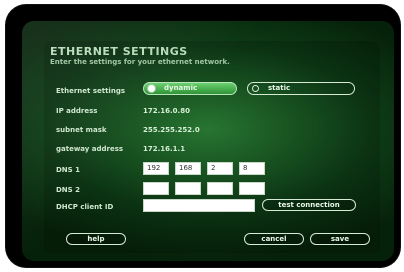  Describe the element at coordinates (151, 88) in the screenshot. I see `radio-selected-icon` at that location.